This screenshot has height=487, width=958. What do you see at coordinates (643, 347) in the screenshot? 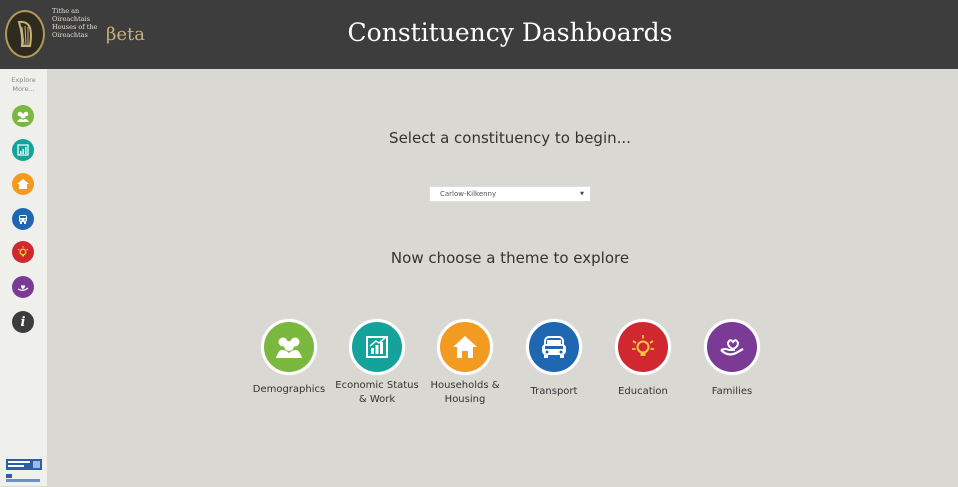
I see `lightbulb-icon` at bounding box center [643, 347].